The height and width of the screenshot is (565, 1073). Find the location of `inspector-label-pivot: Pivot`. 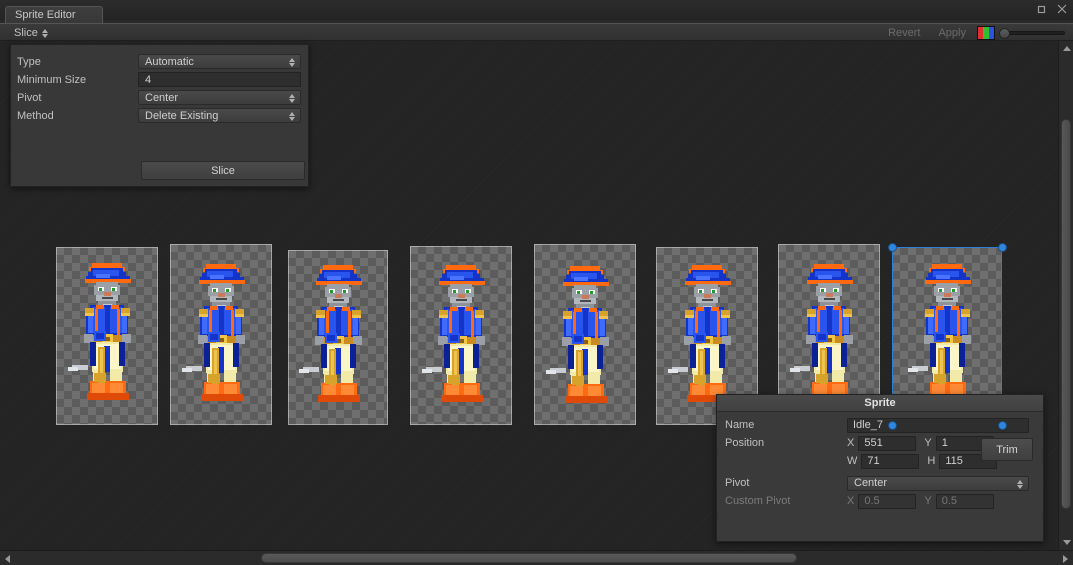

inspector-label-pivot: Pivot is located at coordinates (737, 483).